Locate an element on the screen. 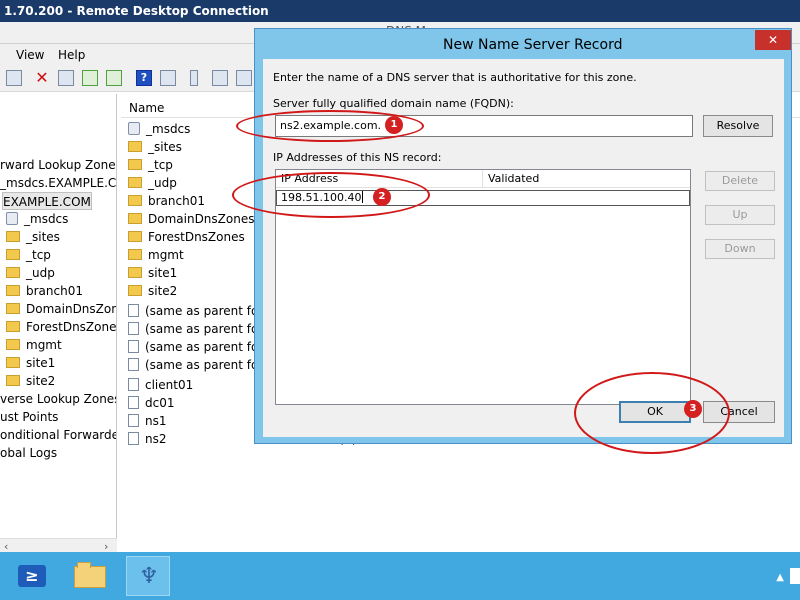 The width and height of the screenshot is (800, 600). list-item: _udp is located at coordinates (152, 183).